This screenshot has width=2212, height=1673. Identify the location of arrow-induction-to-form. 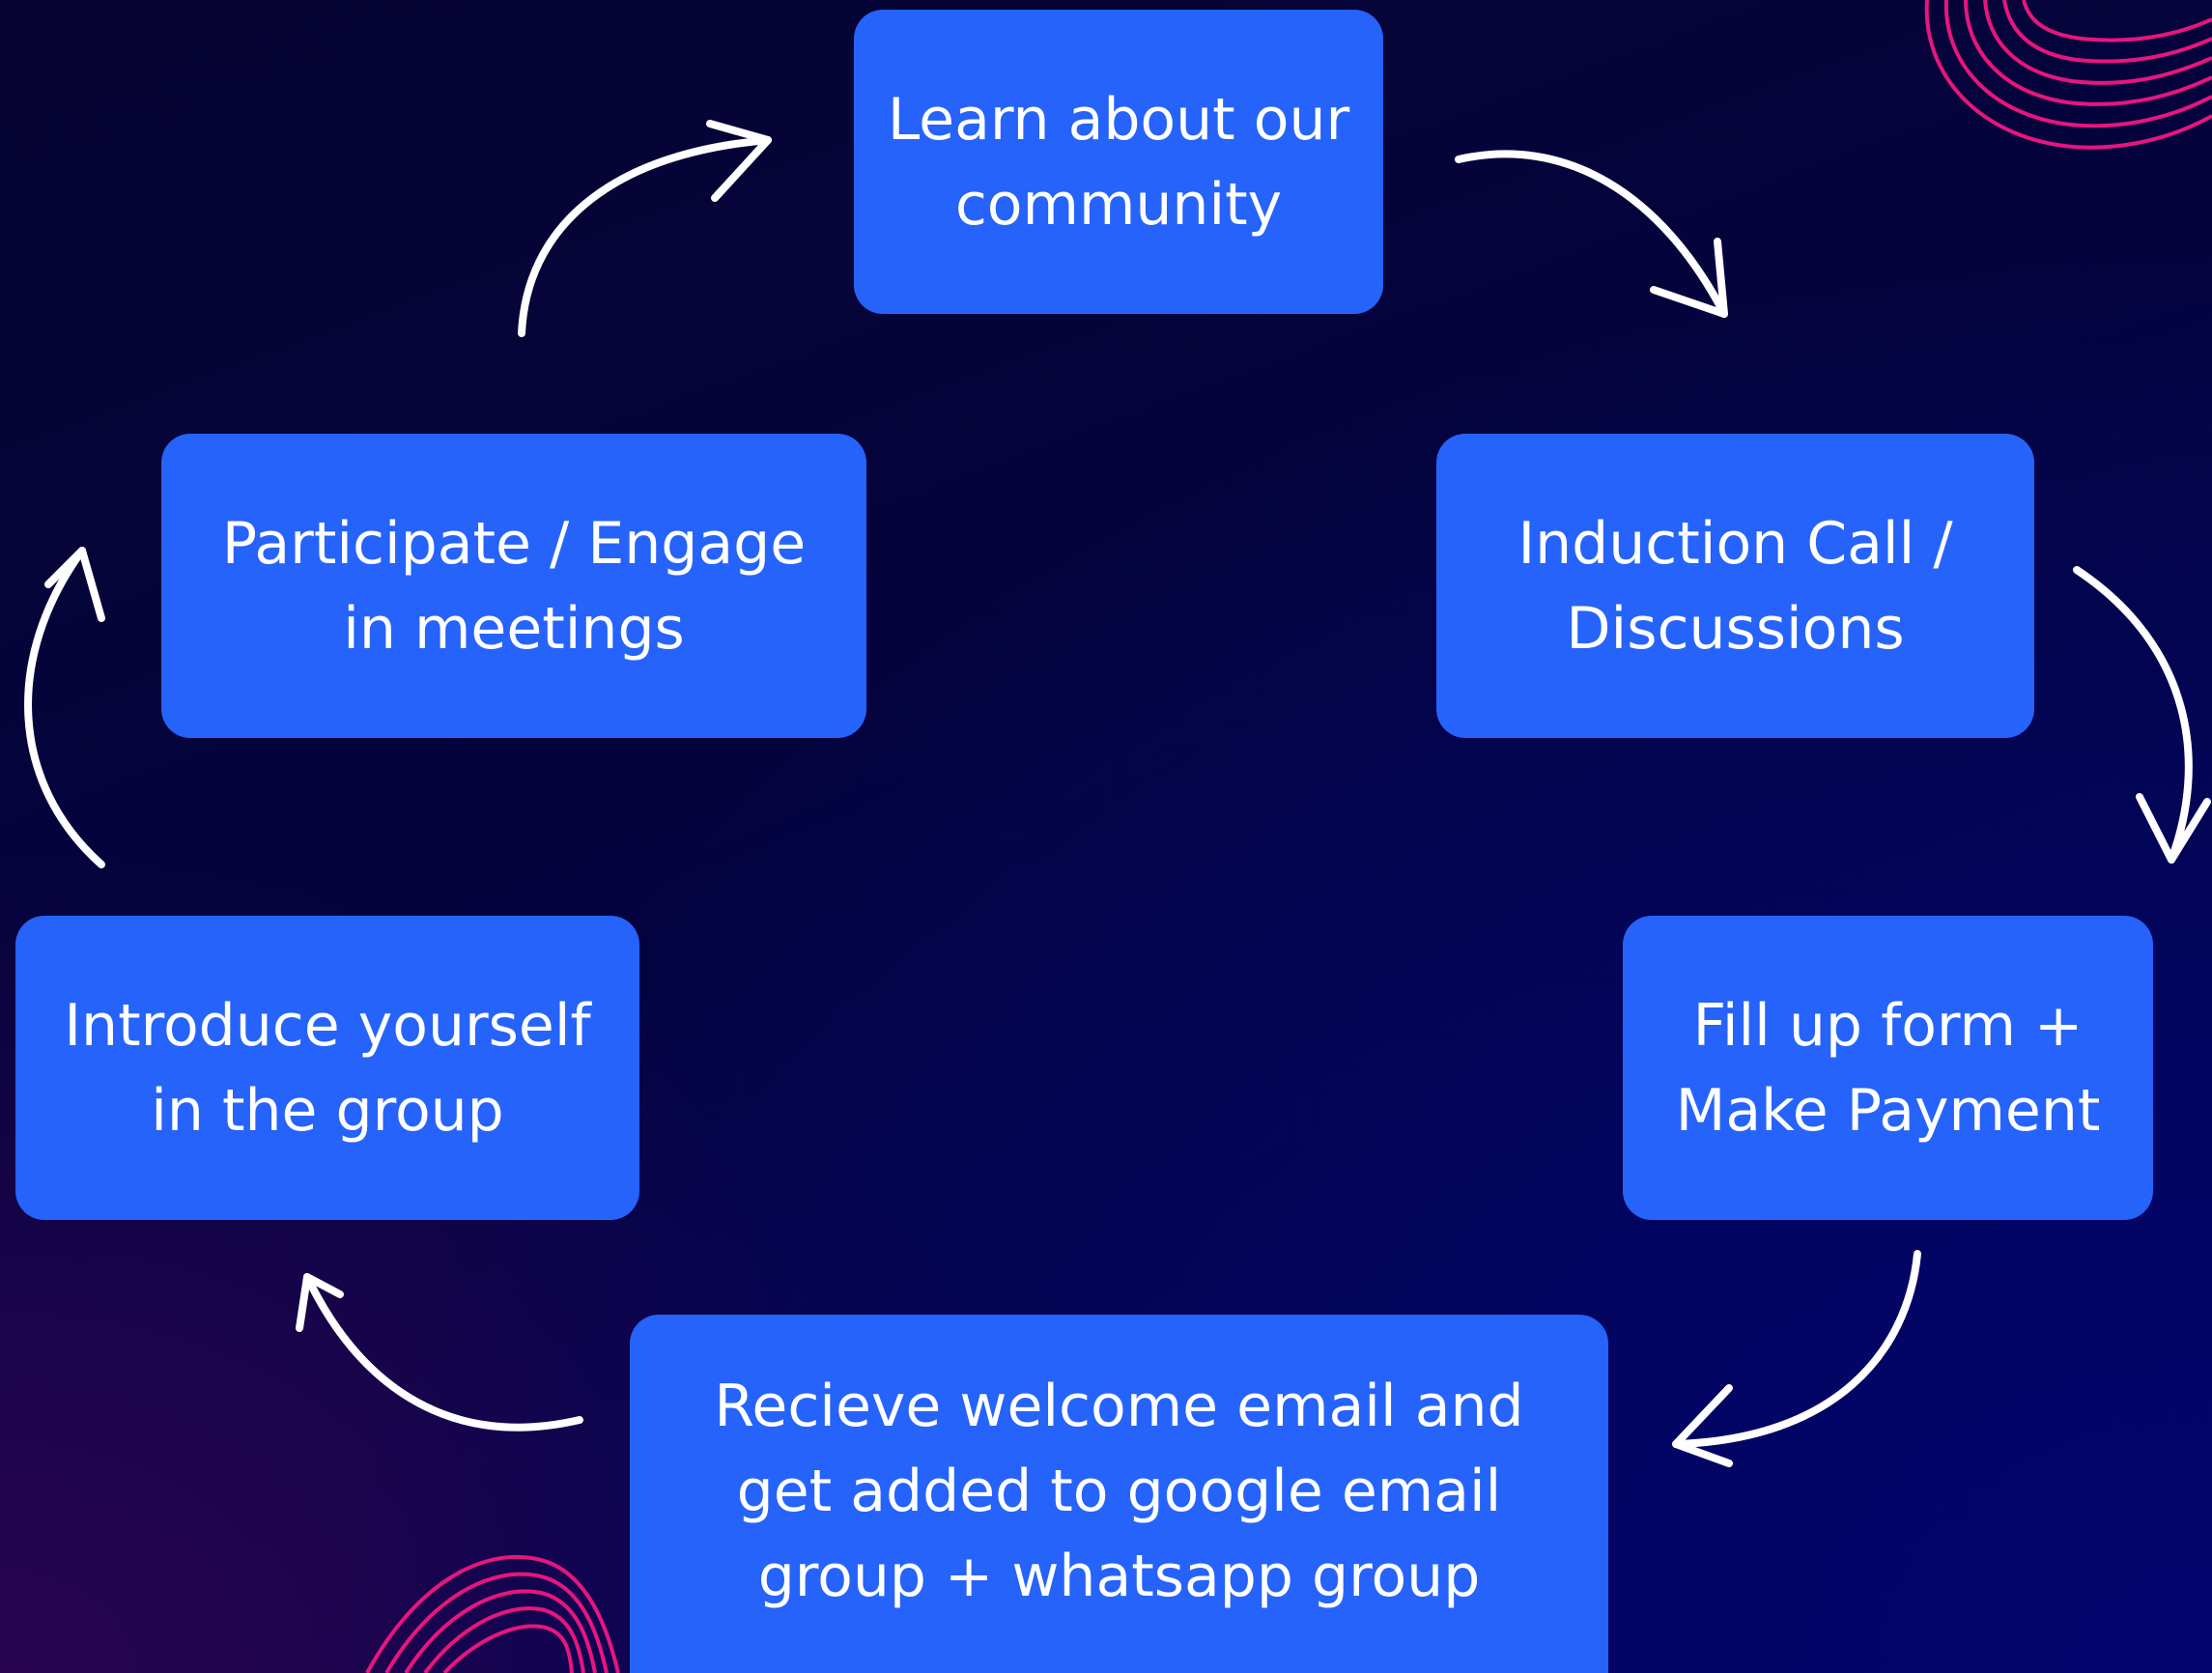
(2142, 715).